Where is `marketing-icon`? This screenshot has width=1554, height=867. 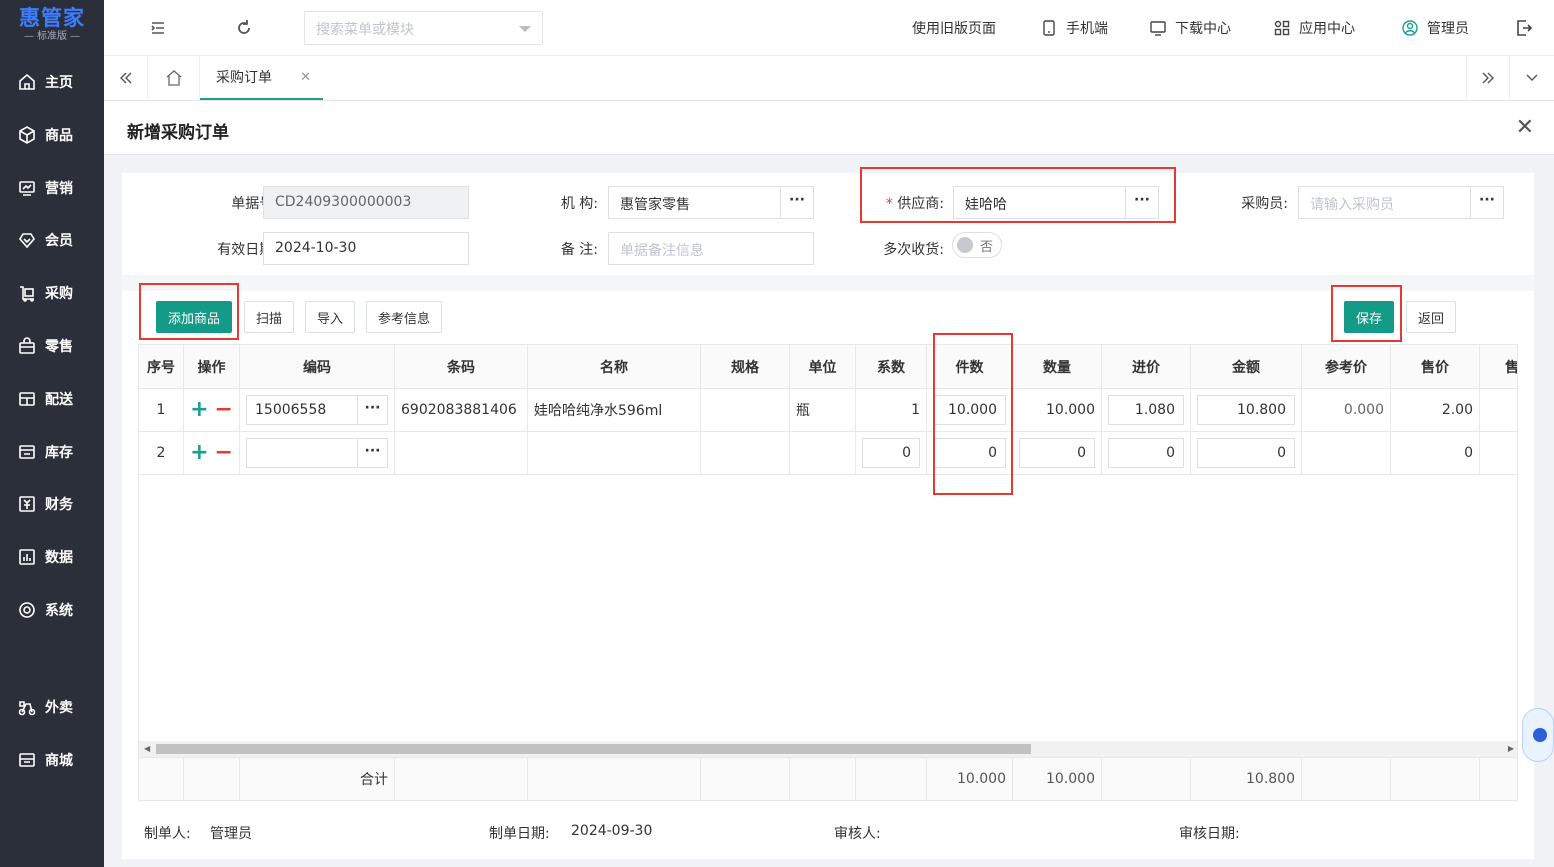 marketing-icon is located at coordinates (27, 188).